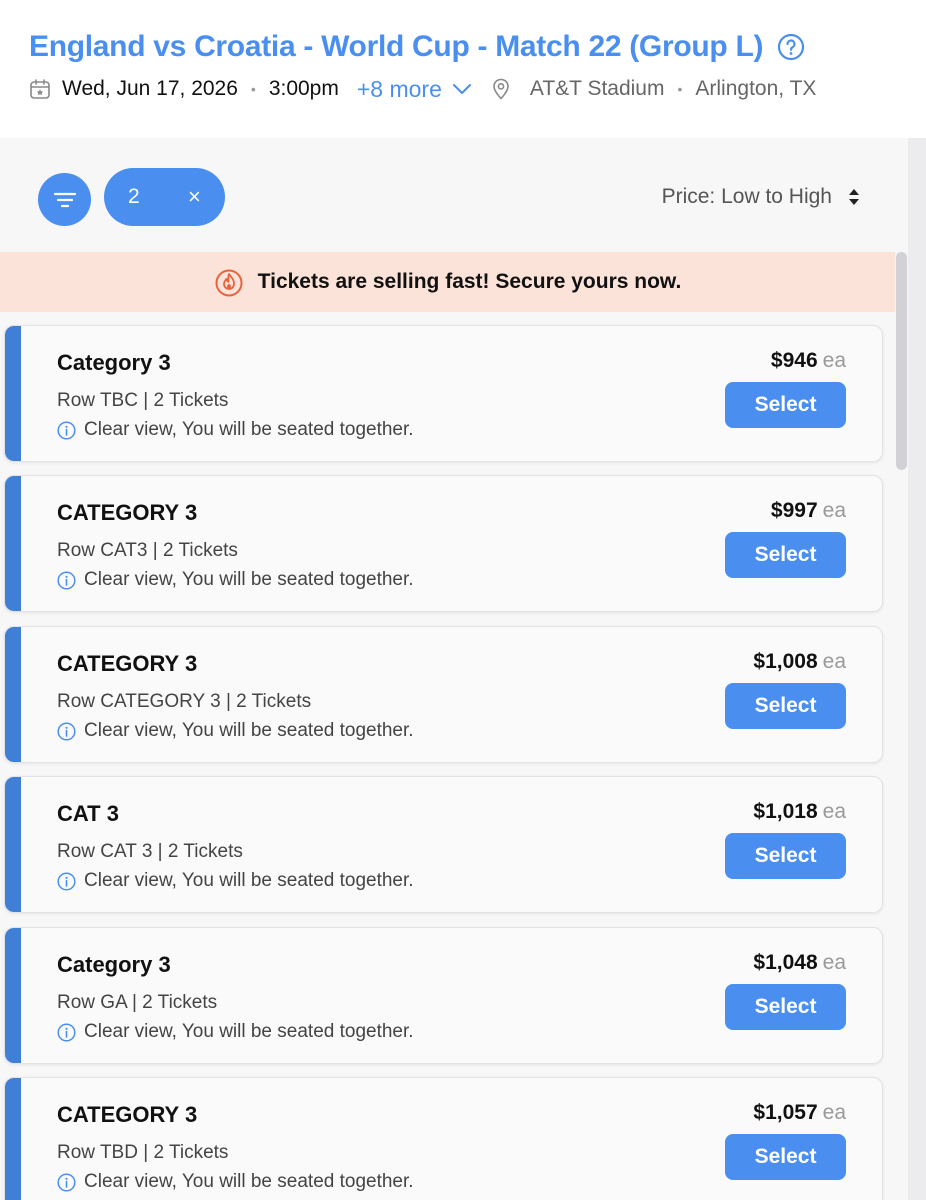  What do you see at coordinates (785, 962) in the screenshot?
I see `price-amount: $1,048` at bounding box center [785, 962].